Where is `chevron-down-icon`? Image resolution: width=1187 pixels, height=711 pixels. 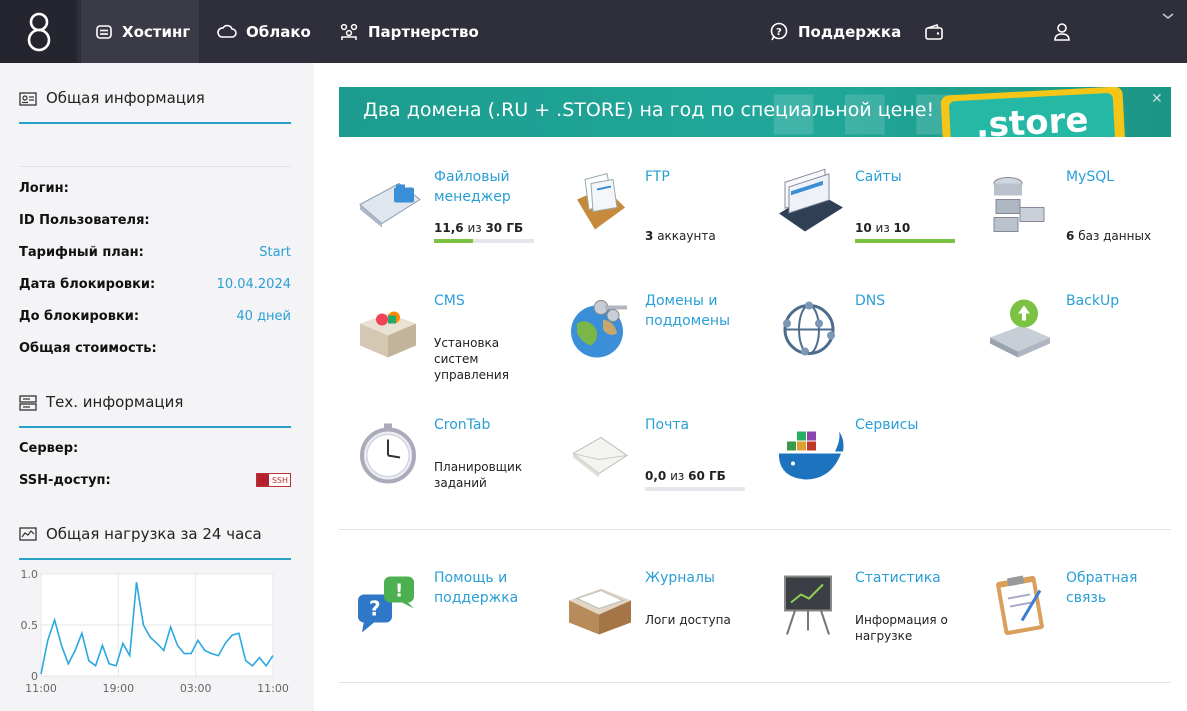 chevron-down-icon is located at coordinates (1168, 16).